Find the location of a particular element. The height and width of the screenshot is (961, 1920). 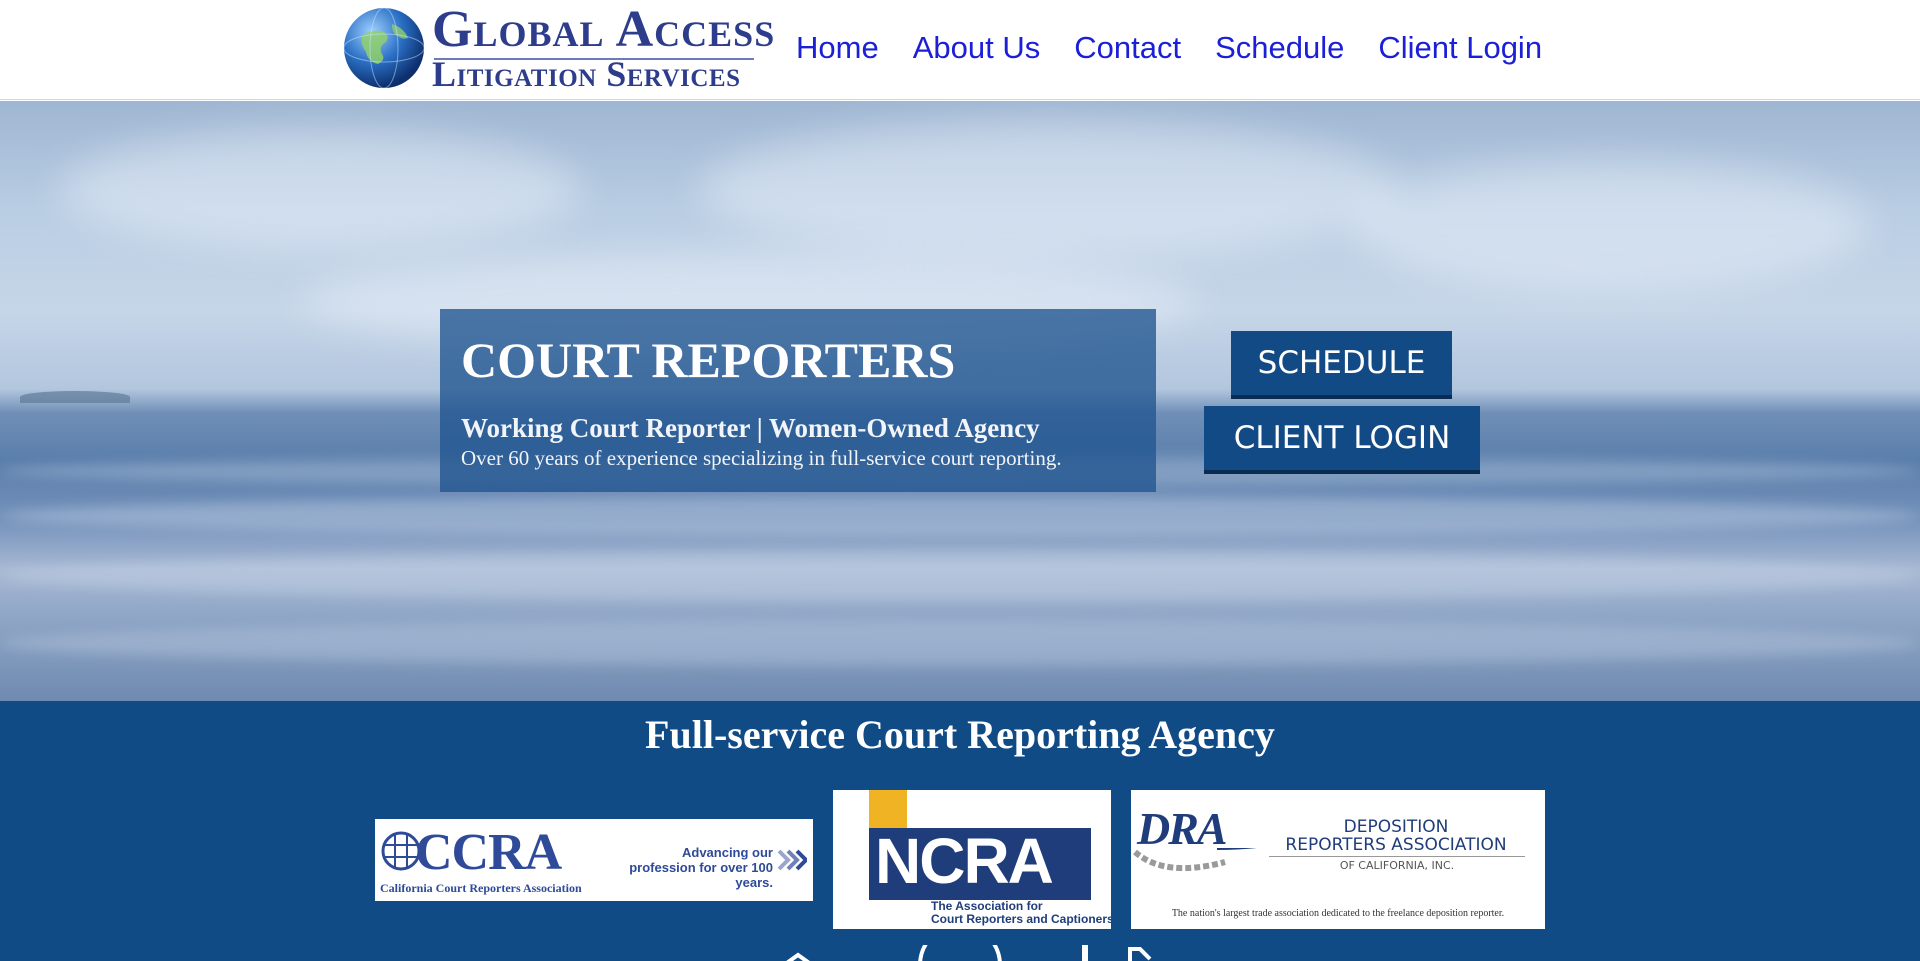

document-icon is located at coordinates (1140, 954).